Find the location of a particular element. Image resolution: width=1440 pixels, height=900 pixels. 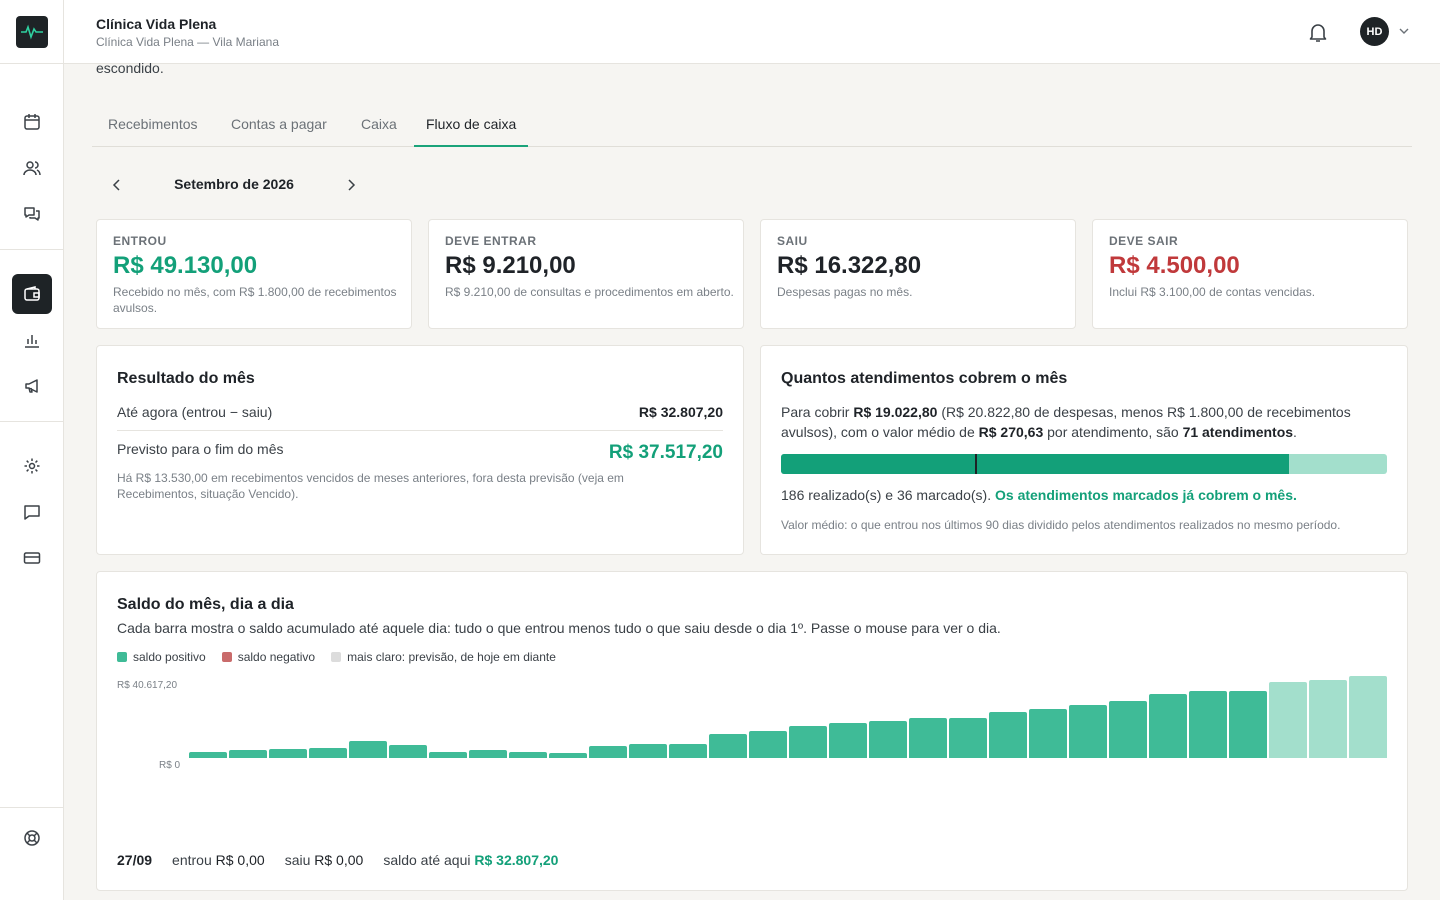

sidebar-item-conversas is located at coordinates (32, 214).